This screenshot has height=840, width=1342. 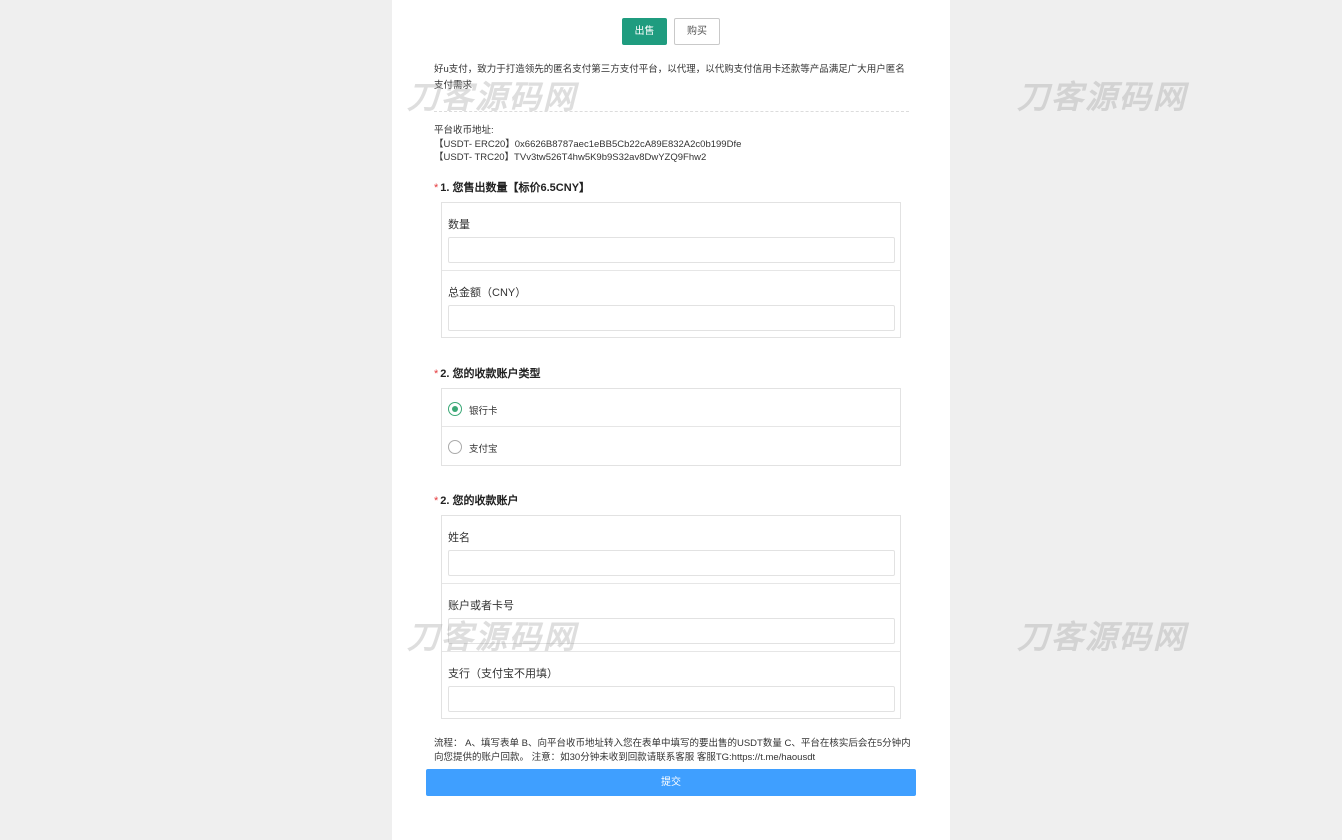 What do you see at coordinates (503, 674) in the screenshot?
I see `branch-label: 支行（支付宝不用填）` at bounding box center [503, 674].